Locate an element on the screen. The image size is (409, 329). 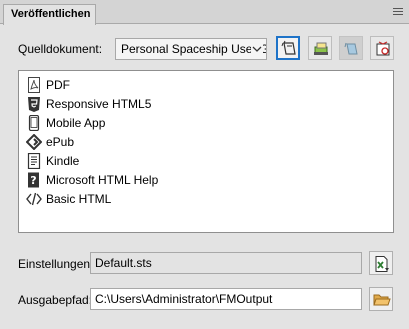
list-item-epub: ePub is located at coordinates (206, 142).